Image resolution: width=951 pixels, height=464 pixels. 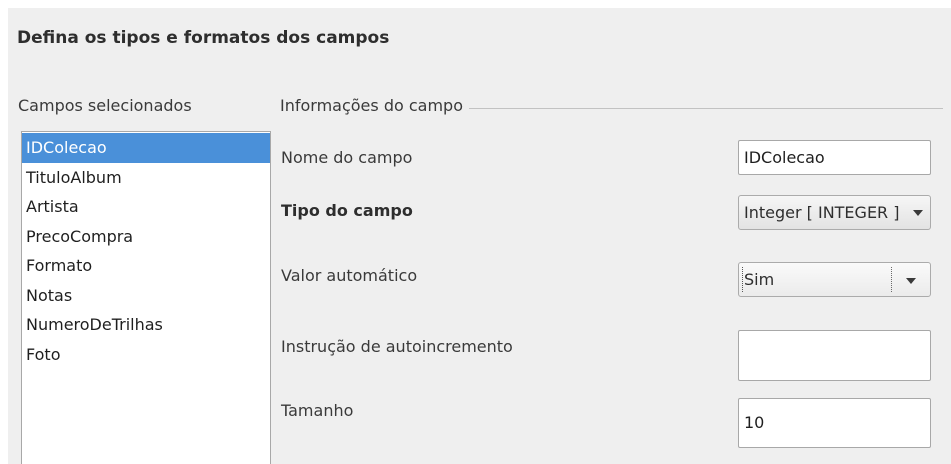 I want to click on field-name-input: IDColecao, so click(x=834, y=157).